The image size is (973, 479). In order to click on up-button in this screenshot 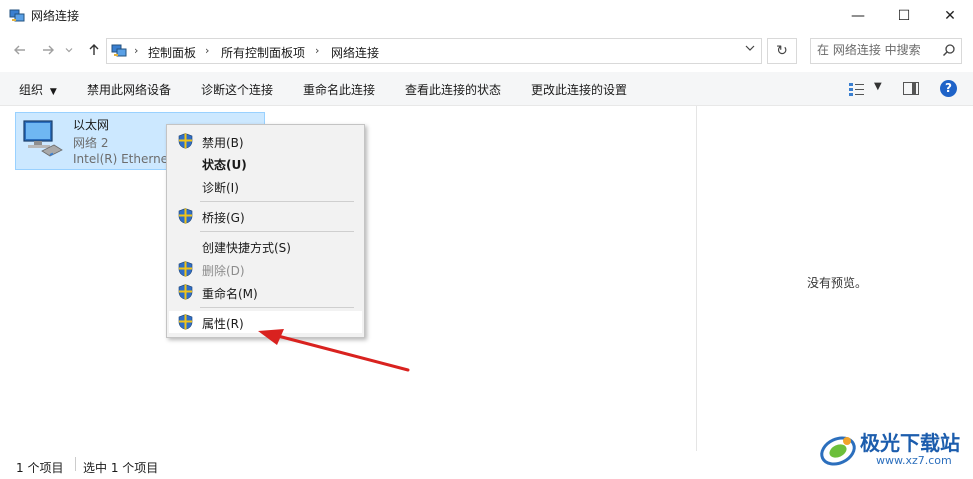, I will do `click(94, 50)`.